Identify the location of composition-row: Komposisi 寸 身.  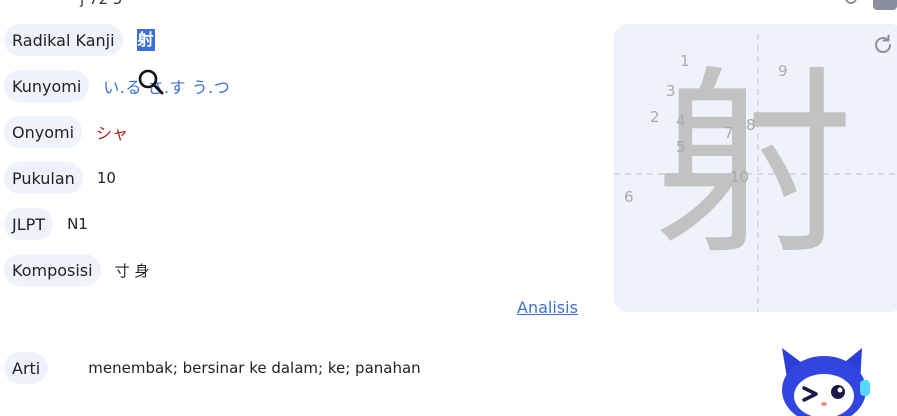
(76, 270).